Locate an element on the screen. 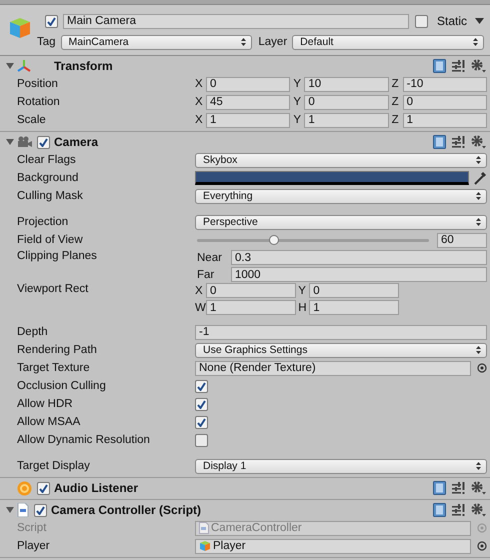 Image resolution: width=490 pixels, height=560 pixels. axis-label: H is located at coordinates (303, 308).